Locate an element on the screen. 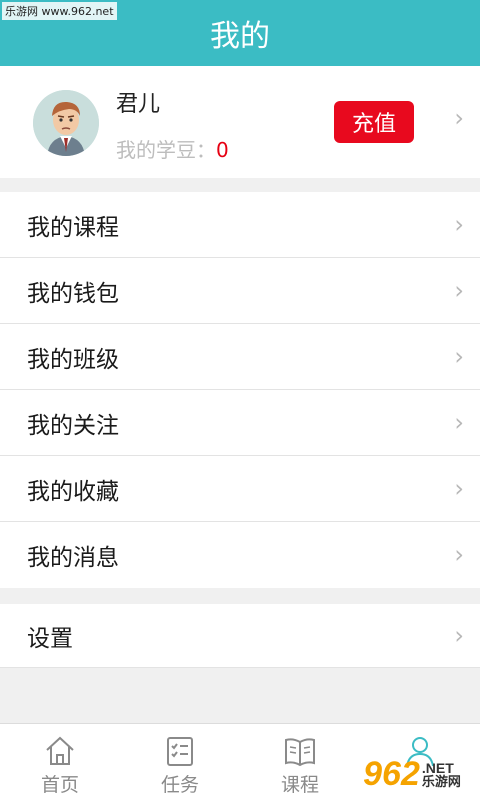  menu-item-my-favorites: 我的收藏 › is located at coordinates (240, 489).